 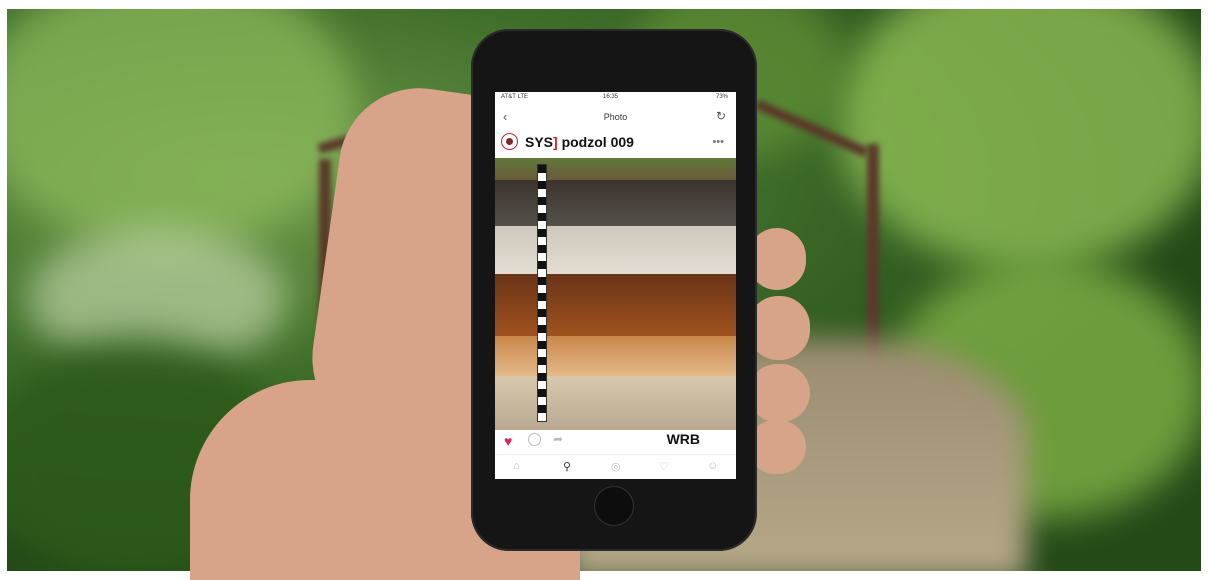 What do you see at coordinates (611, 97) in the screenshot?
I see `time-label: 16:35` at bounding box center [611, 97].